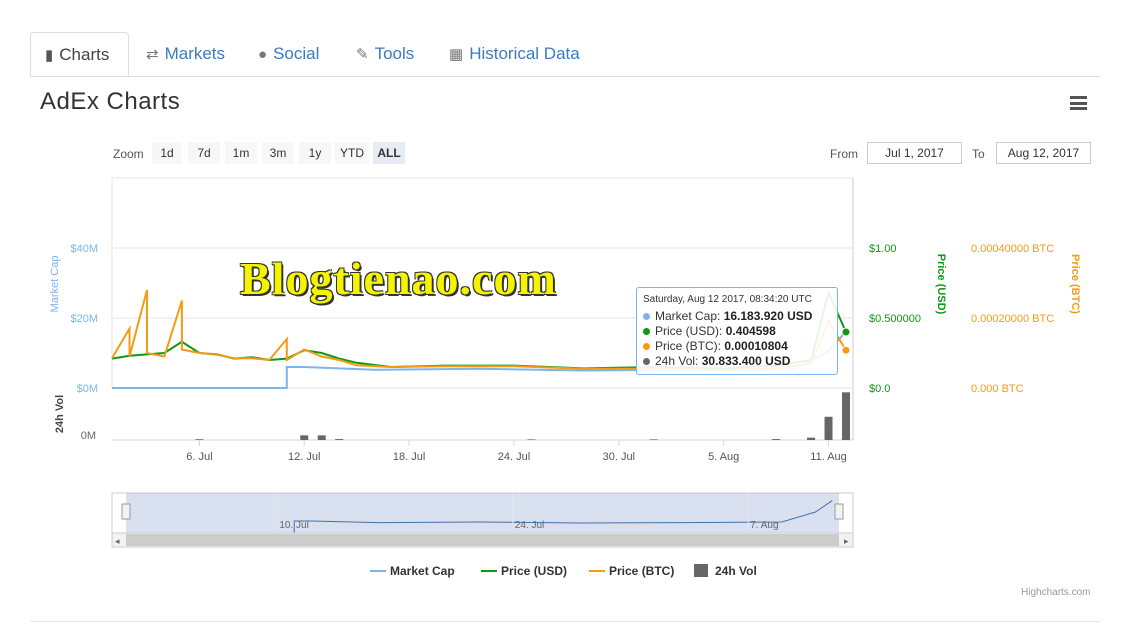 This screenshot has width=1144, height=627. What do you see at coordinates (1055, 592) in the screenshot?
I see `highcharts-credits: Highcharts.com` at bounding box center [1055, 592].